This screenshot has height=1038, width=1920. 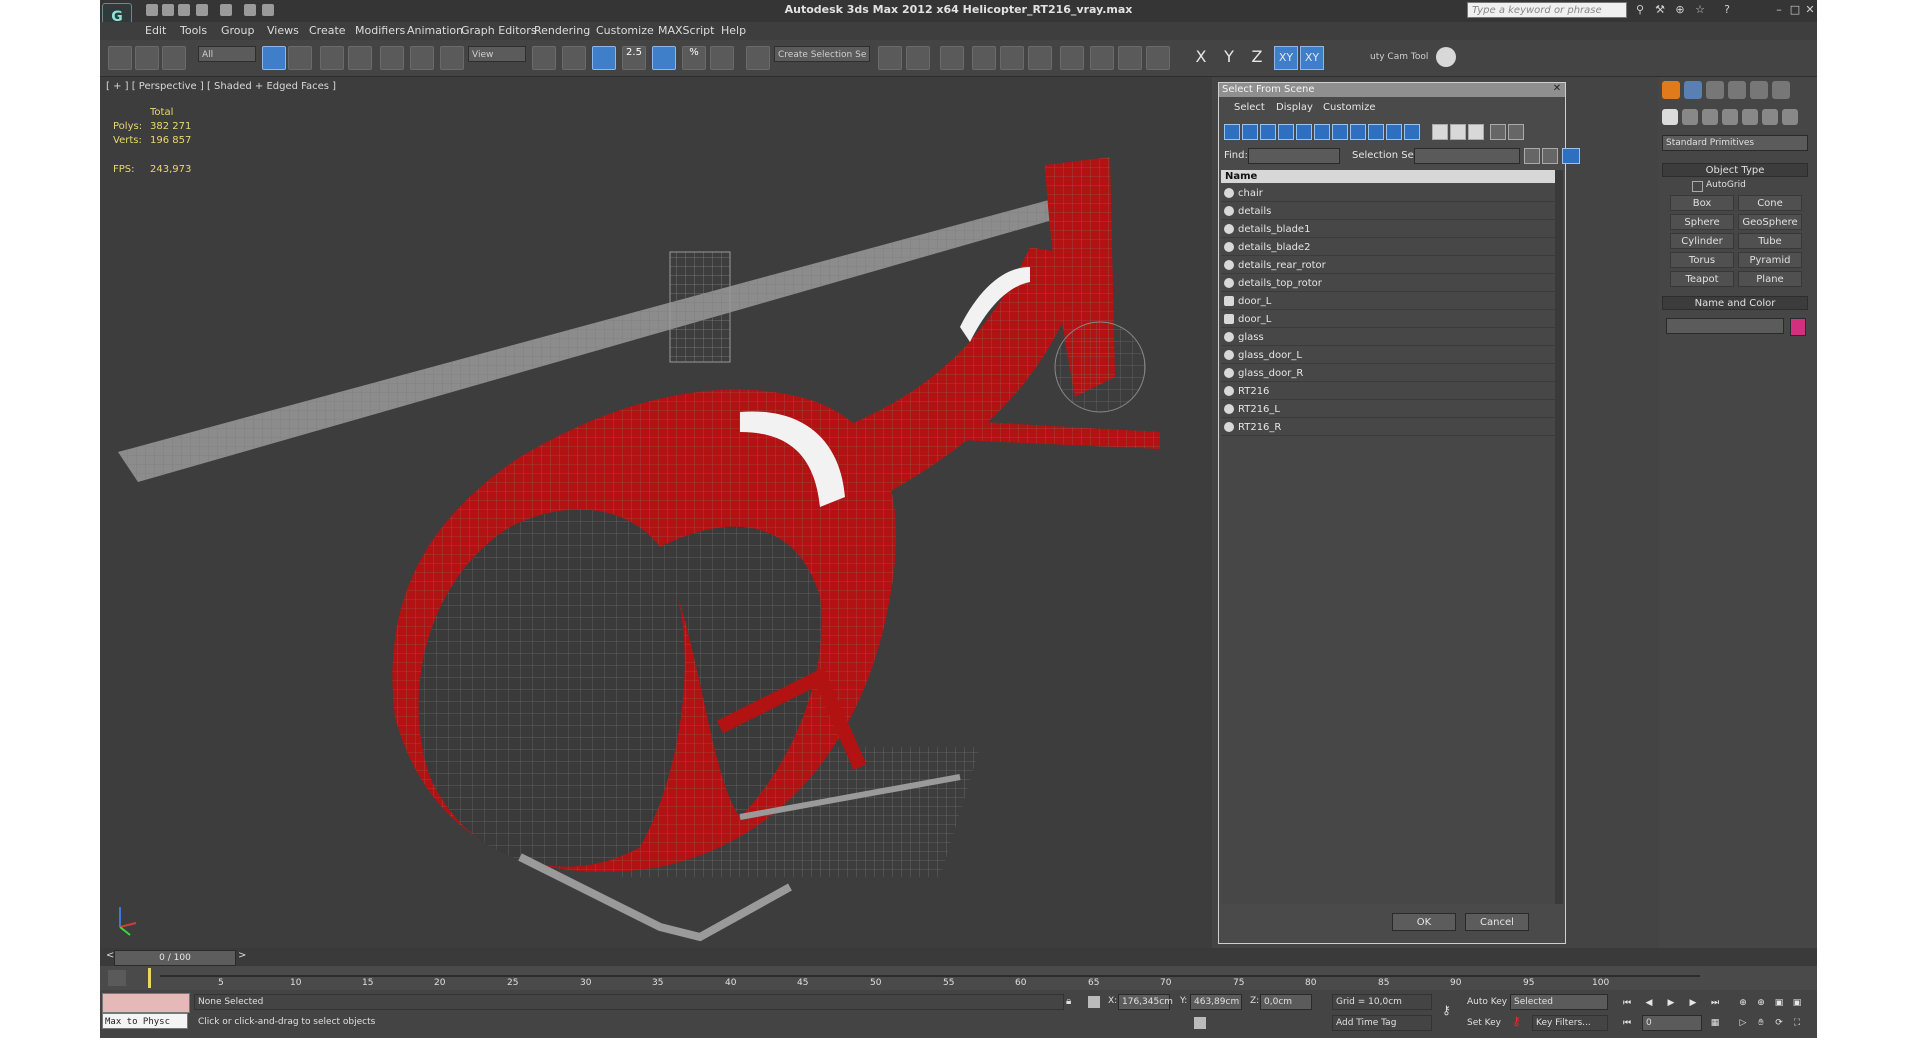 I want to click on list-item: RT216_R, so click(x=1388, y=427).